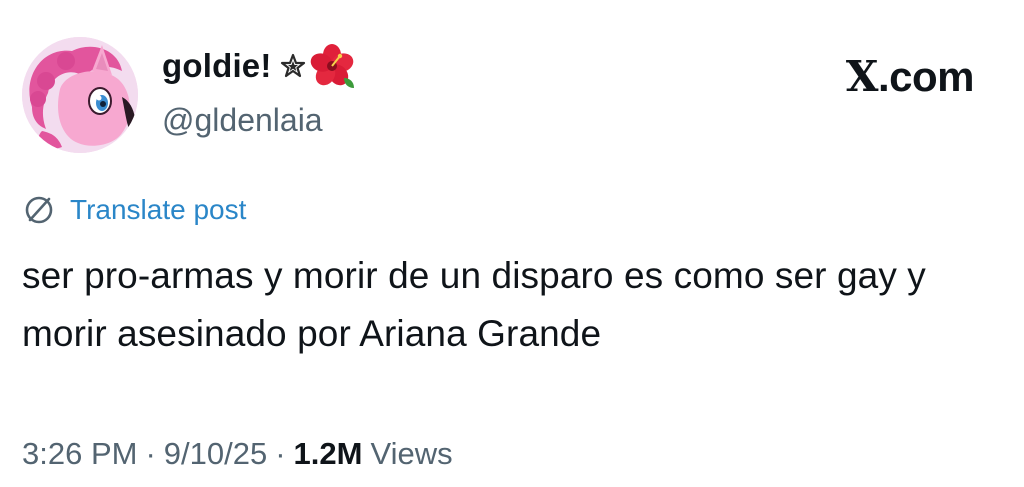 The image size is (1024, 487). What do you see at coordinates (926, 76) in the screenshot?
I see `x-logo-domain: .com` at bounding box center [926, 76].